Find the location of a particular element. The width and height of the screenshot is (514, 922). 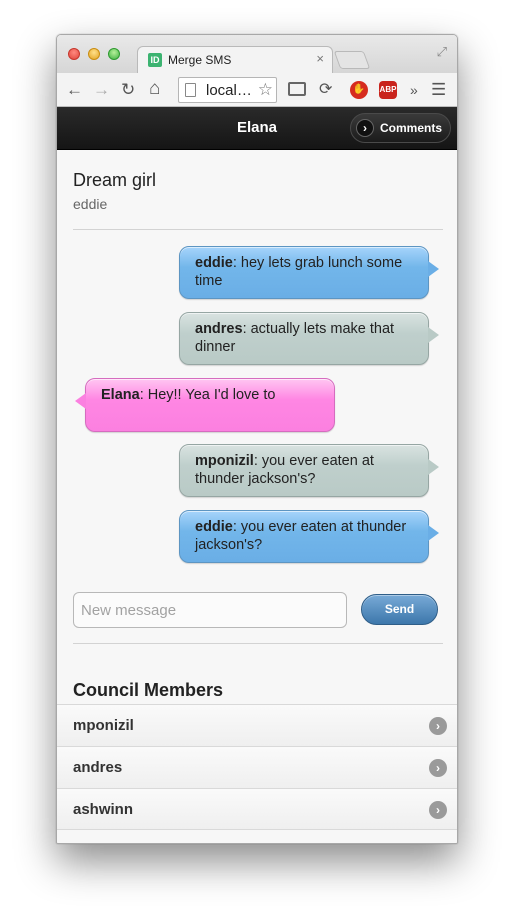

menu-icon: ☰ is located at coordinates (438, 90).